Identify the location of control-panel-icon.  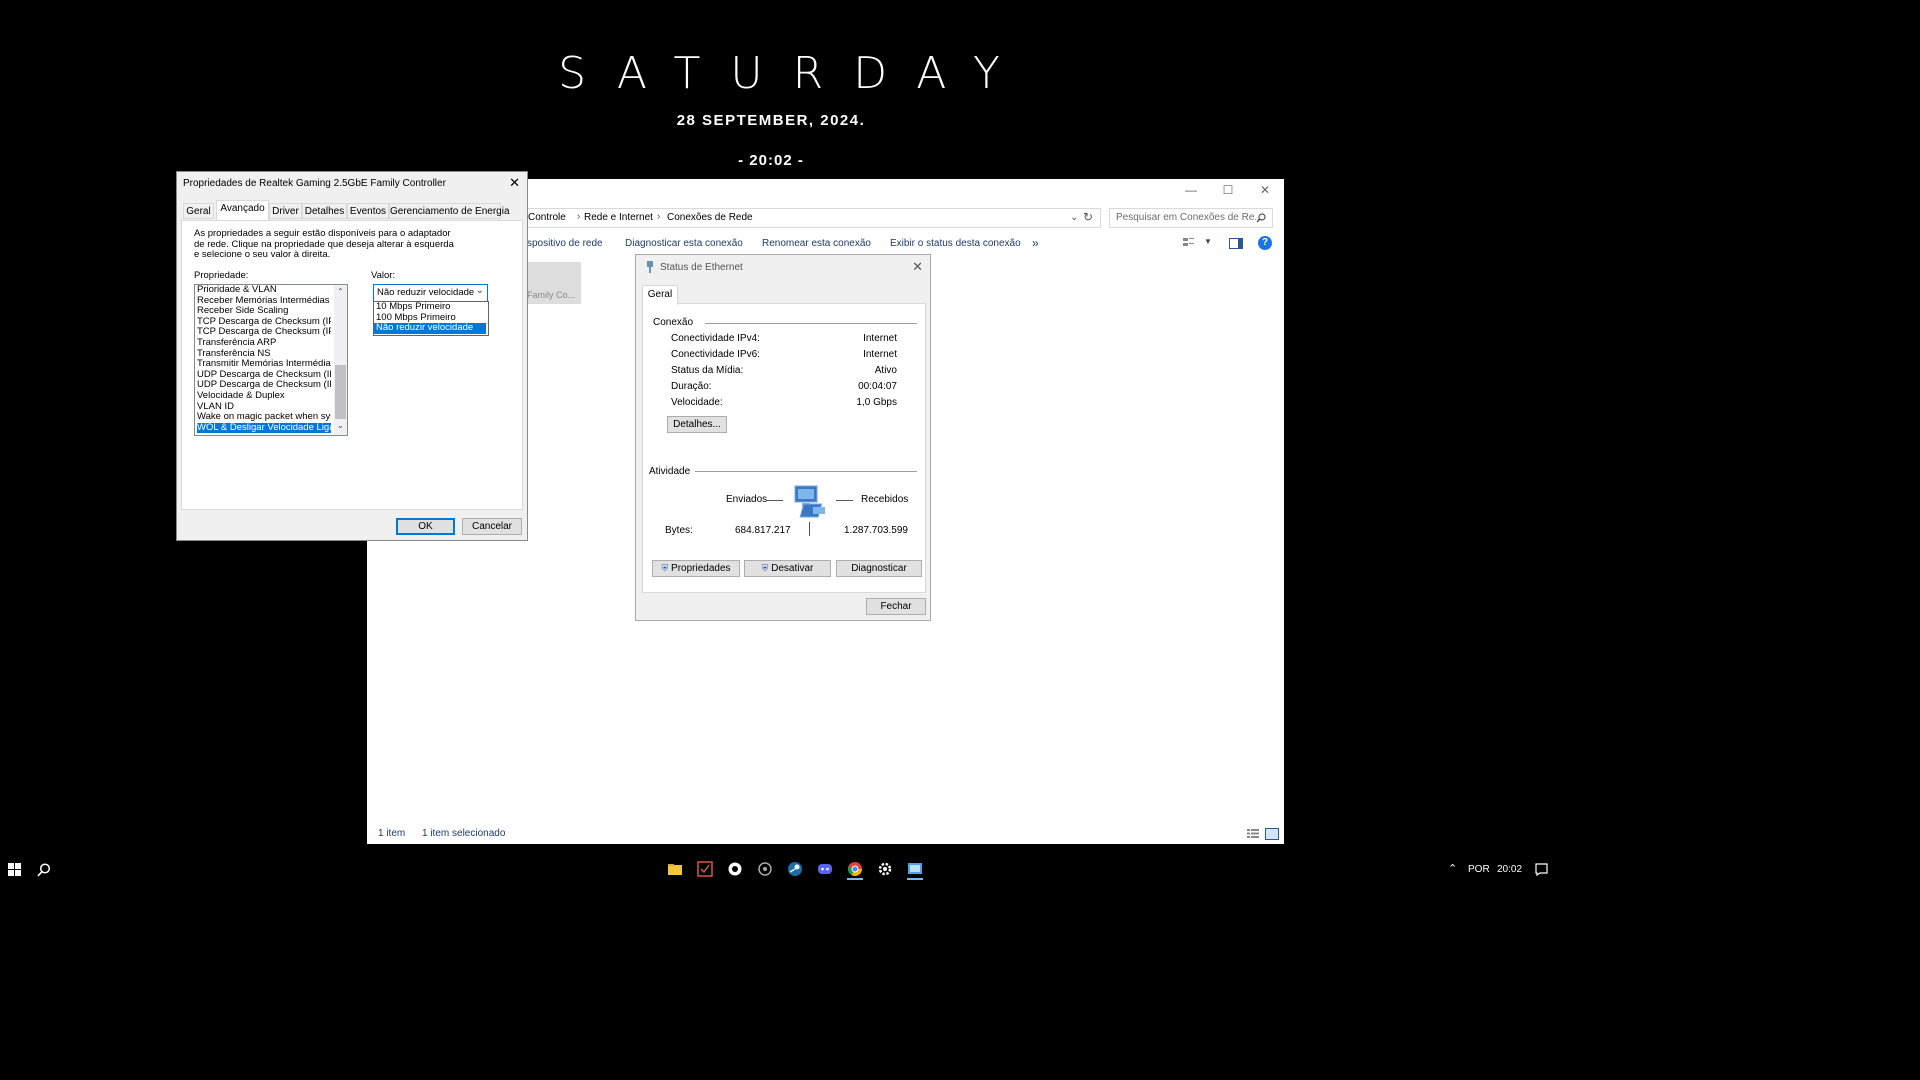
(915, 870).